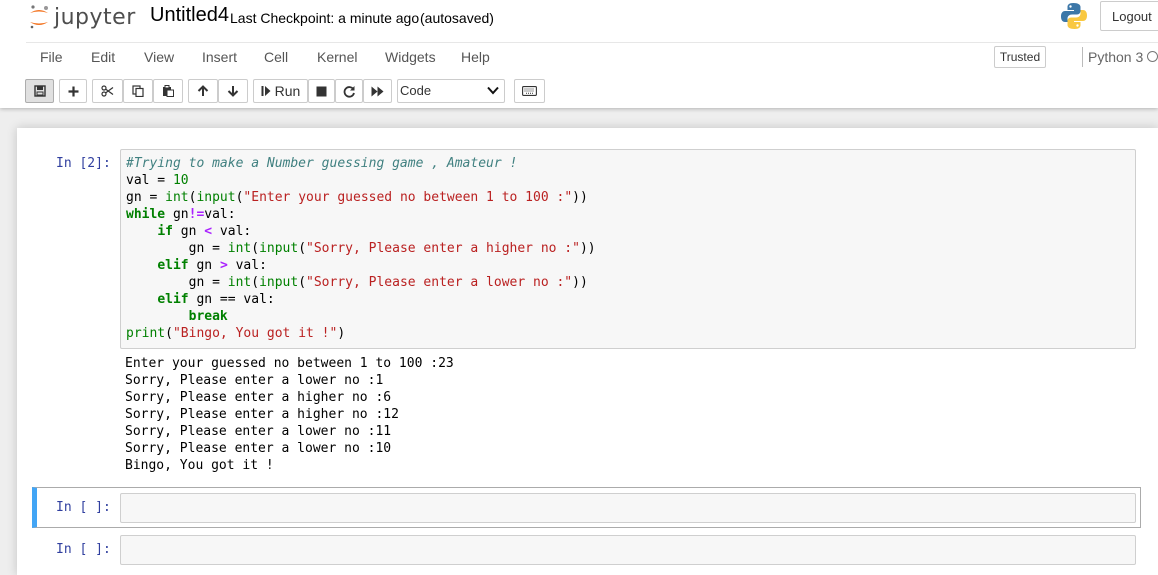  What do you see at coordinates (325, 18) in the screenshot?
I see `checkpoint-status: Last Checkpoint: a minute ago` at bounding box center [325, 18].